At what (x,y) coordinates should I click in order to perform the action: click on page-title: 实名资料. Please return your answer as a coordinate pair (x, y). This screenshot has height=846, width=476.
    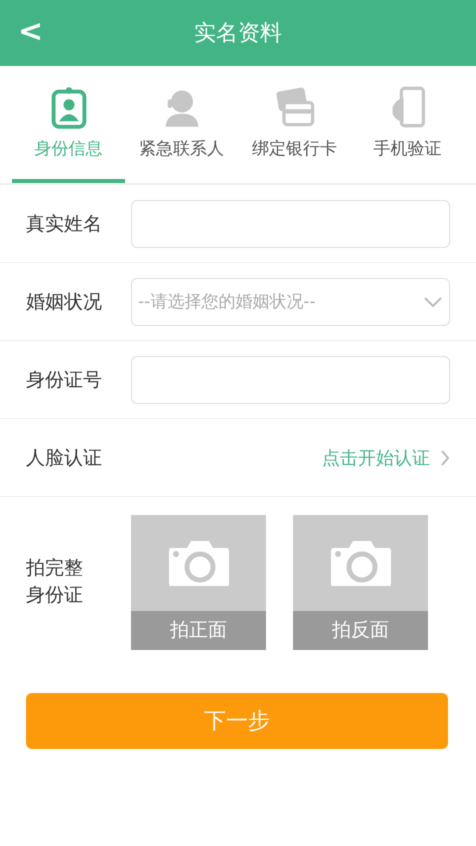
    Looking at the image, I should click on (238, 34).